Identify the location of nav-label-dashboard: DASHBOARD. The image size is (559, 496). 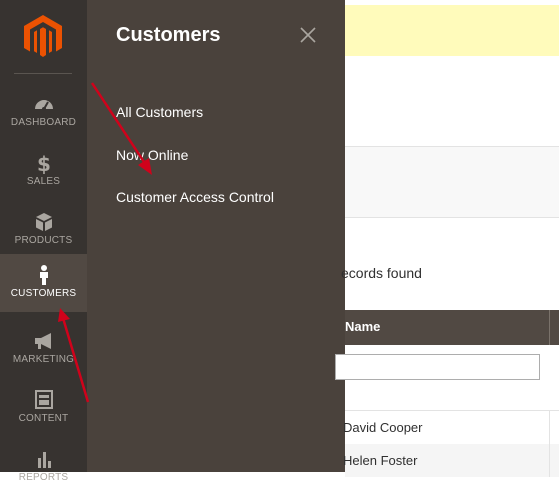
(43, 122).